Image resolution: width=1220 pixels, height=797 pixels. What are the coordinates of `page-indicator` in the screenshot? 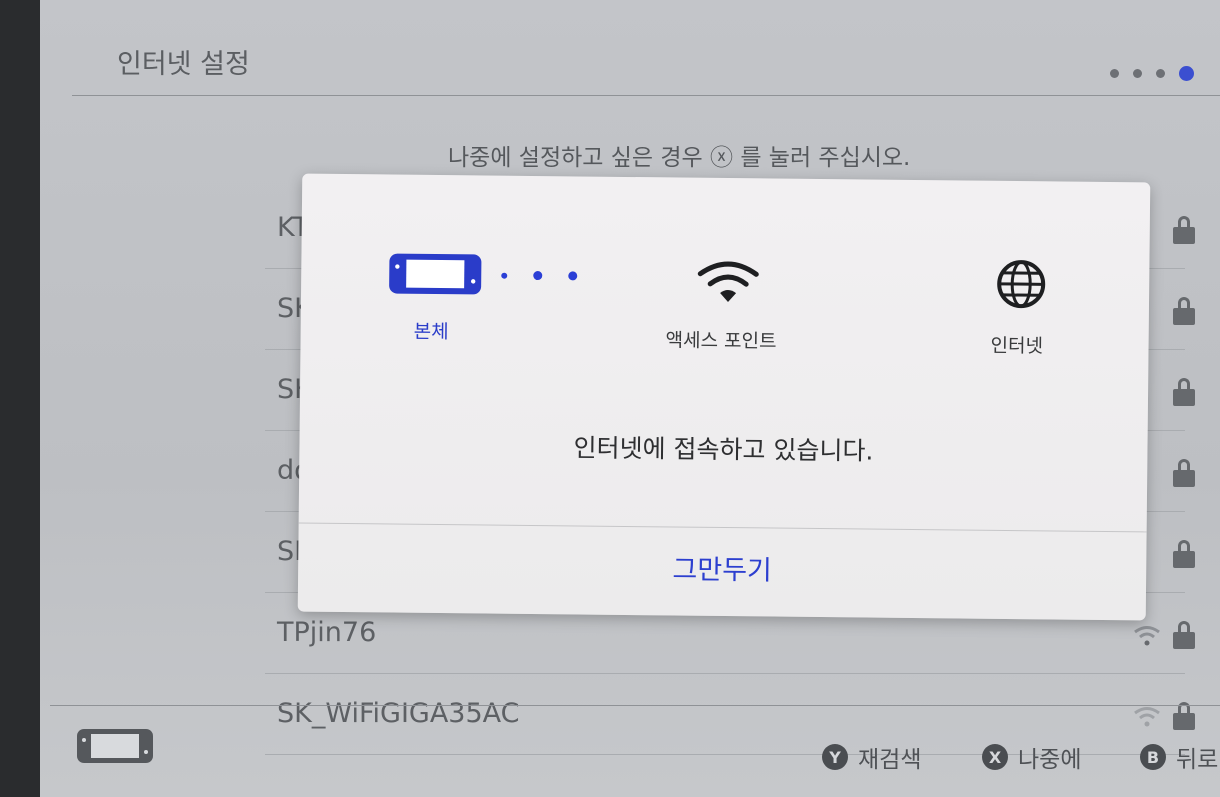 It's located at (1152, 73).